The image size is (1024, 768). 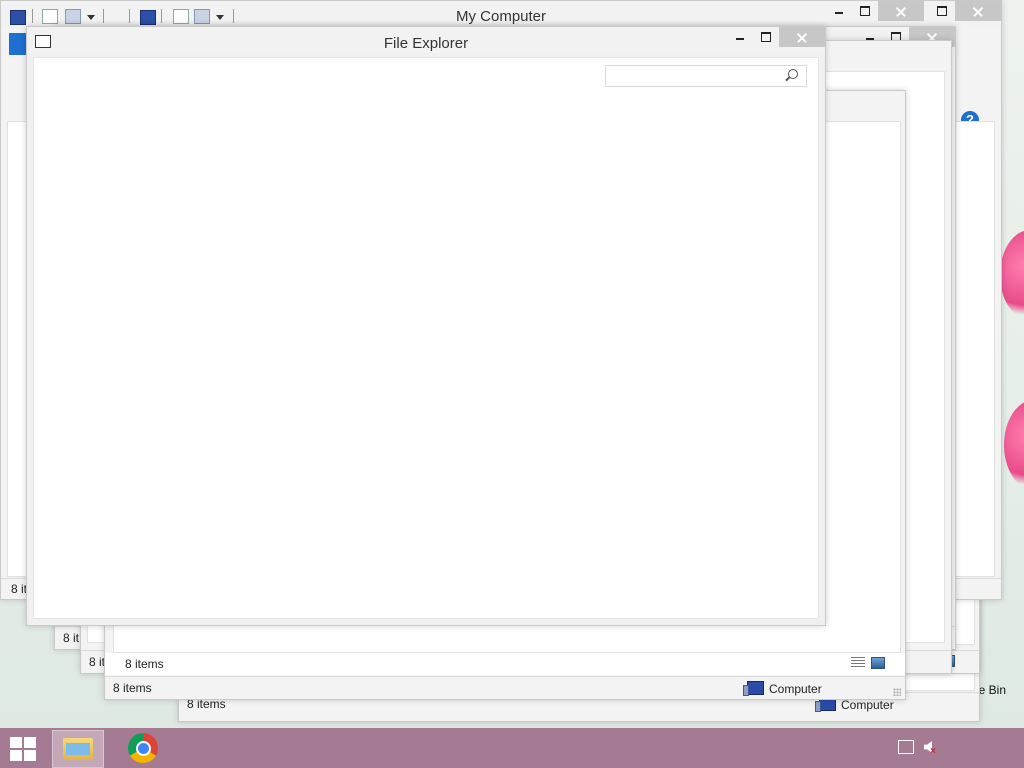 What do you see at coordinates (18, 44) in the screenshot?
I see `file-tab` at bounding box center [18, 44].